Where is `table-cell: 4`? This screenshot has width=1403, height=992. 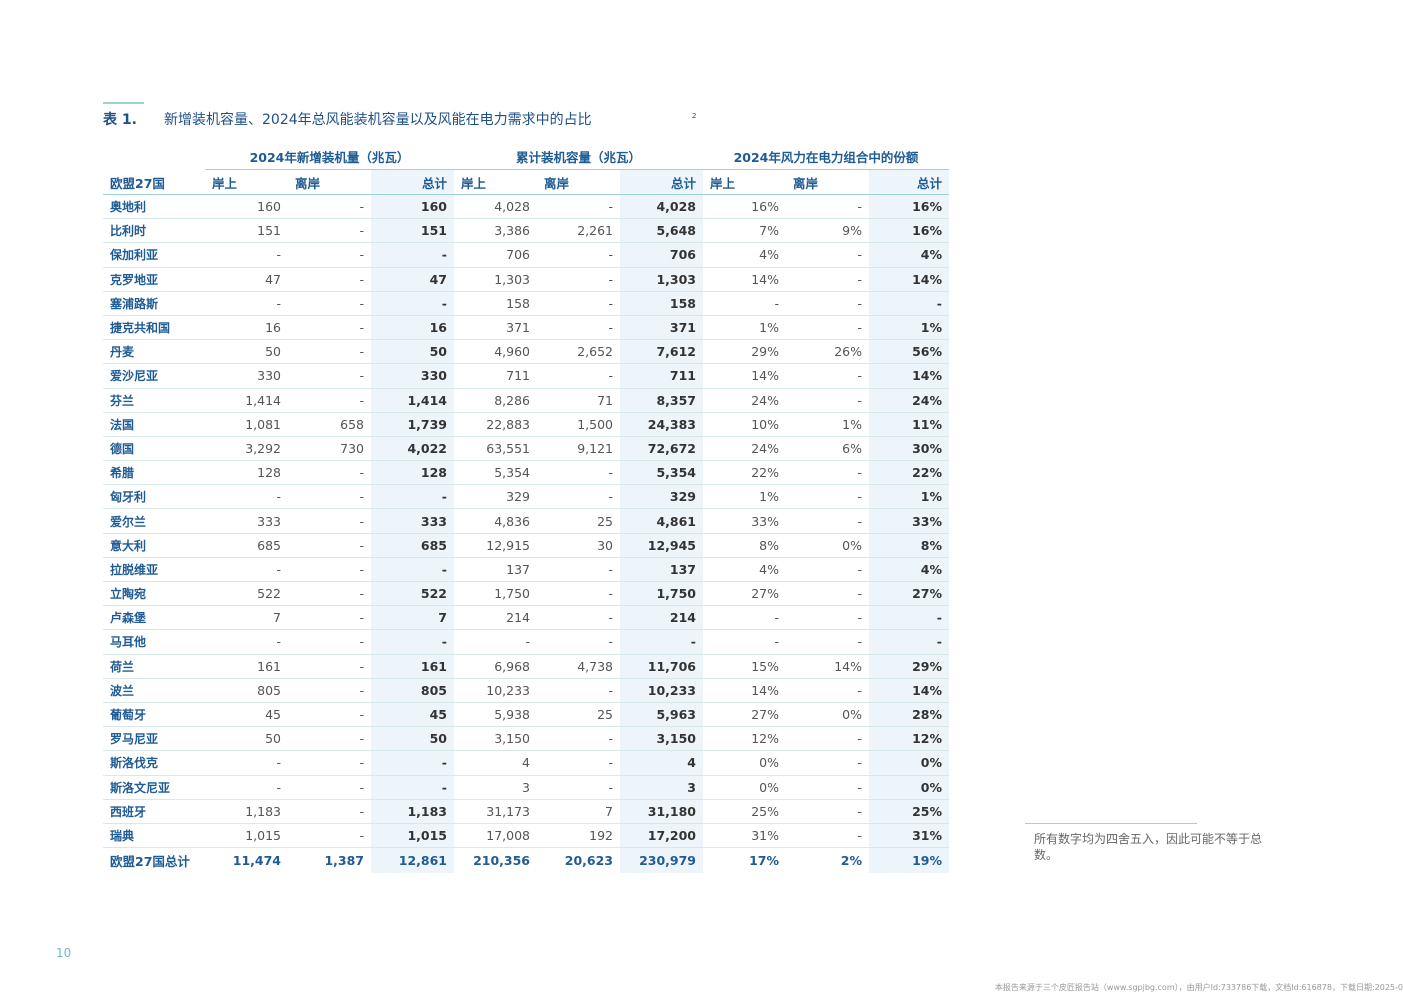
table-cell: 4 is located at coordinates (526, 763).